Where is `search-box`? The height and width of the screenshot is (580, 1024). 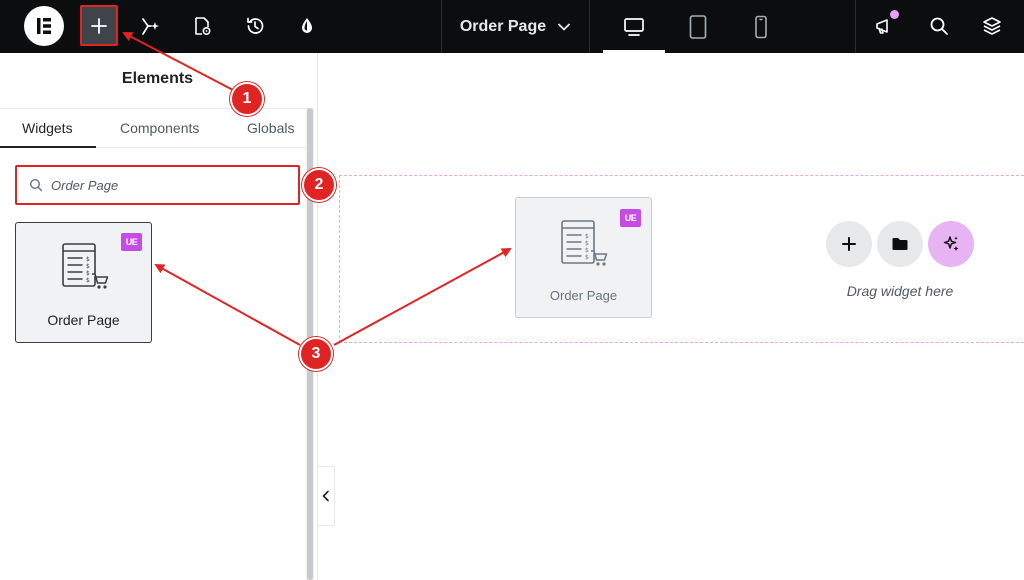
search-box is located at coordinates (157, 185).